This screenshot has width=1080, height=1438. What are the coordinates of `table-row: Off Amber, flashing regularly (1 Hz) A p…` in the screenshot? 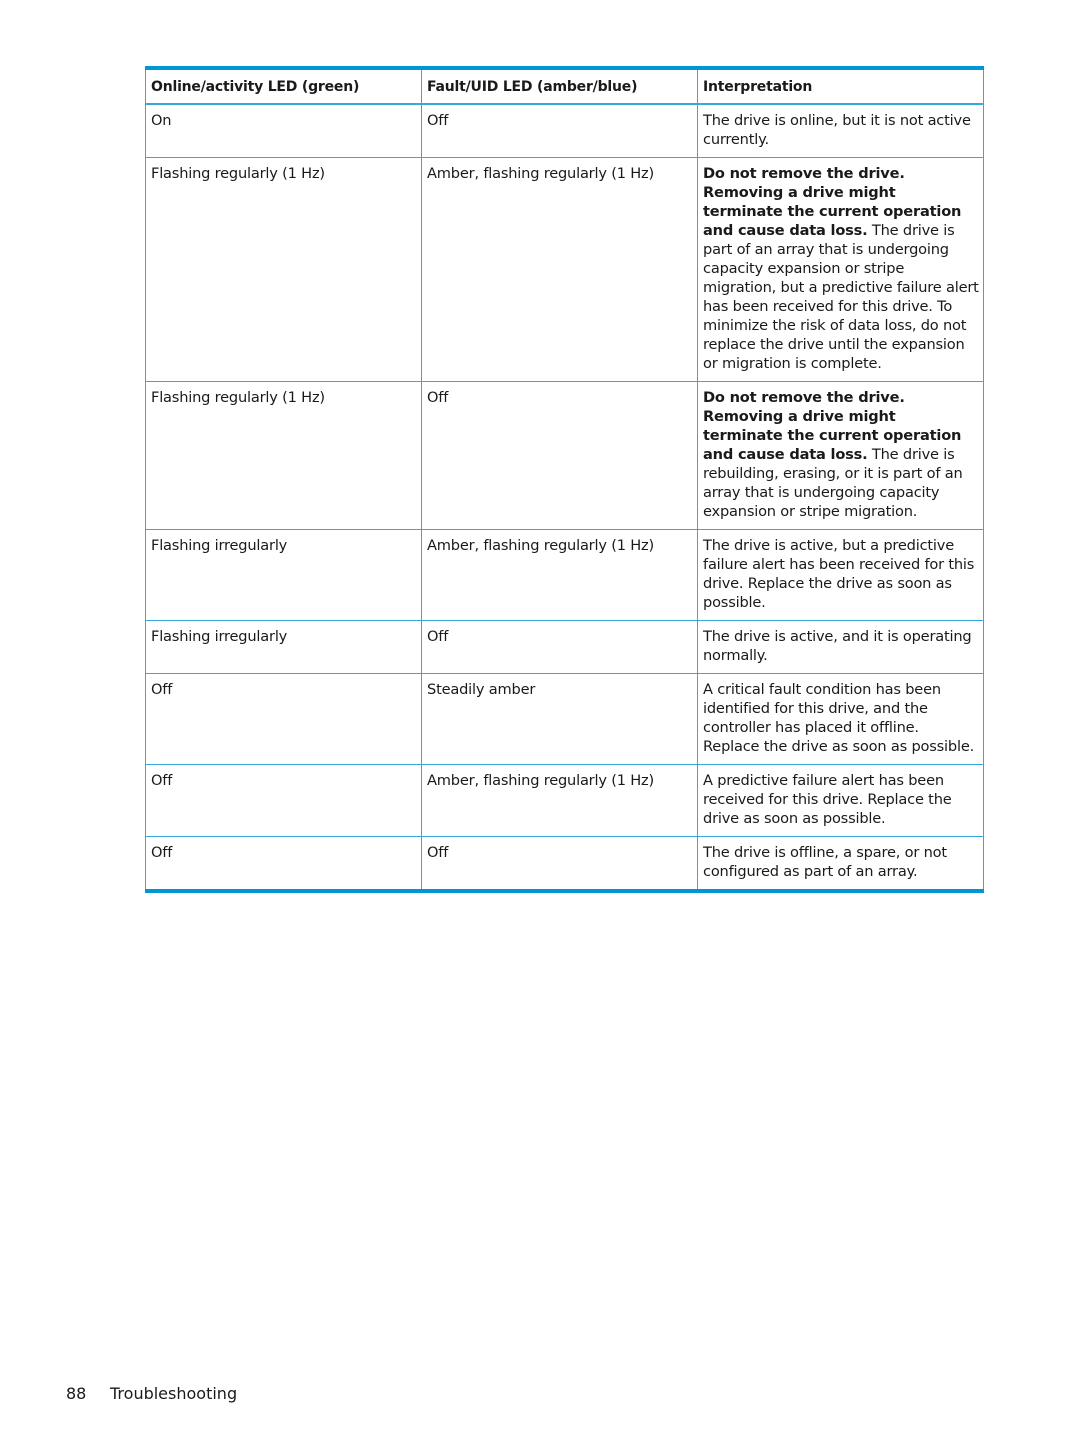 It's located at (564, 800).